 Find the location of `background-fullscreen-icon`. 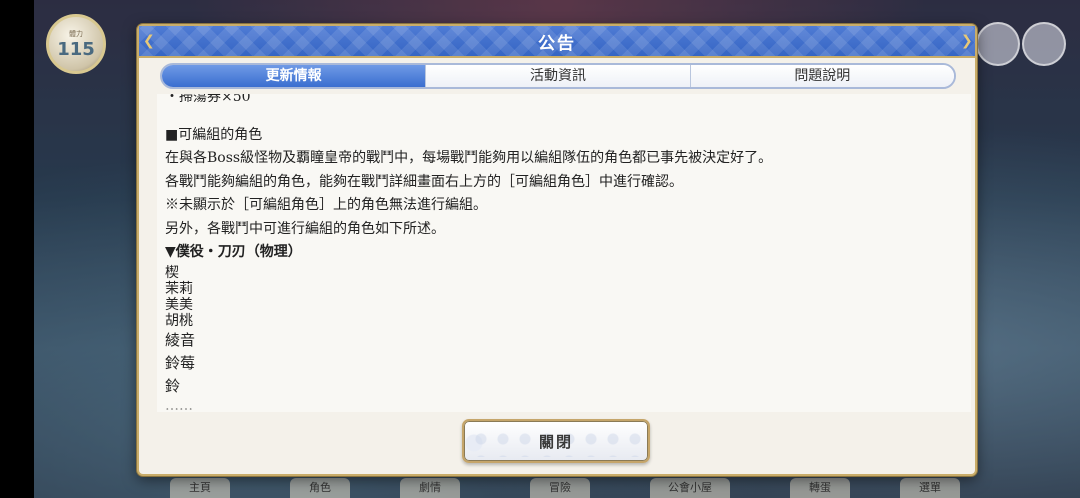

background-fullscreen-icon is located at coordinates (1044, 44).